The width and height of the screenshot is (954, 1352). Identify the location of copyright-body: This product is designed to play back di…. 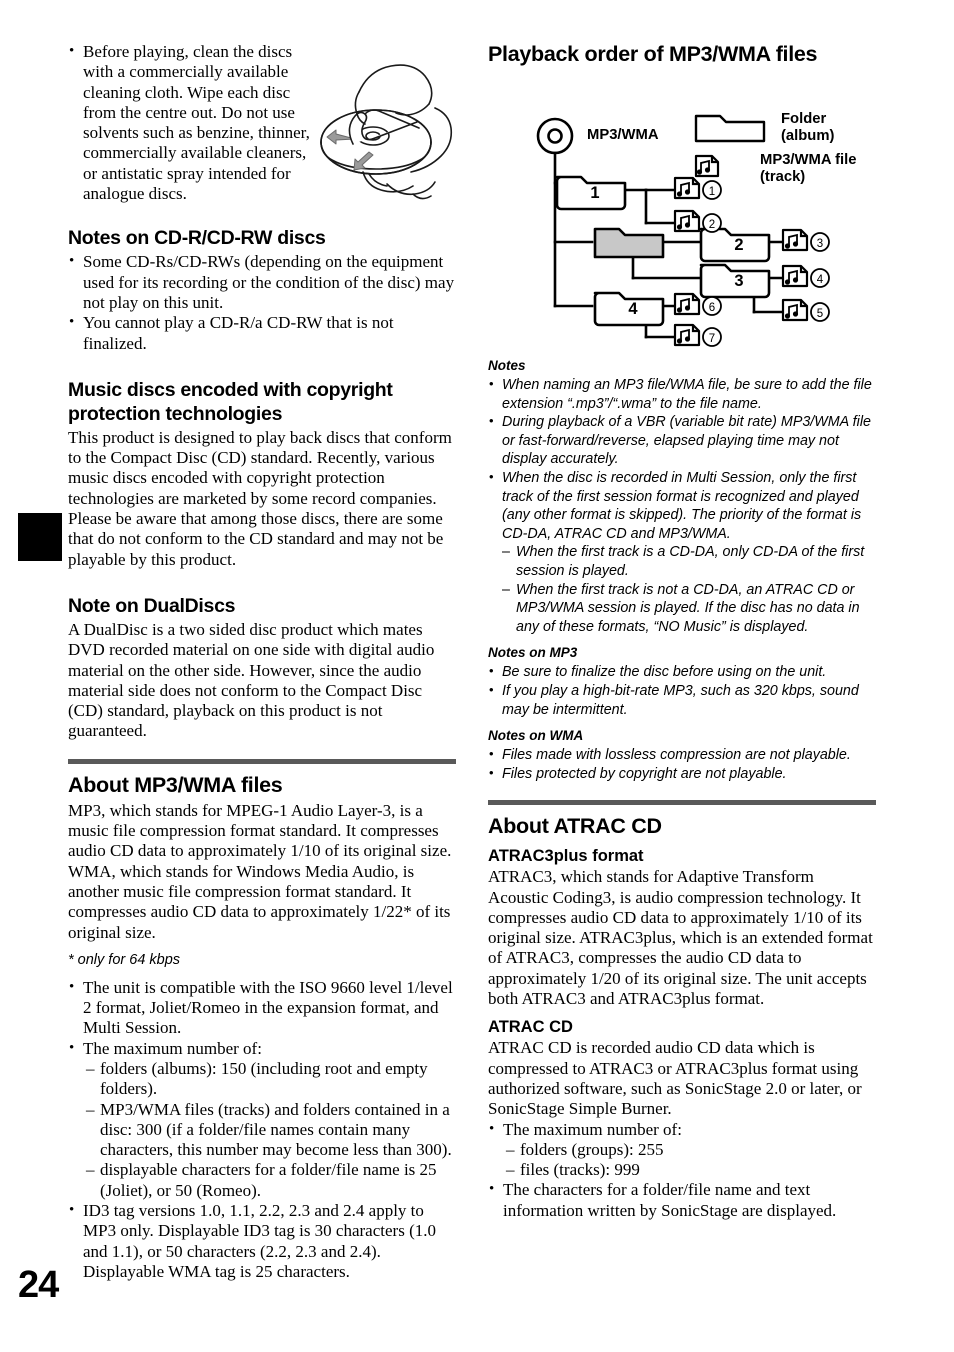
(260, 498).